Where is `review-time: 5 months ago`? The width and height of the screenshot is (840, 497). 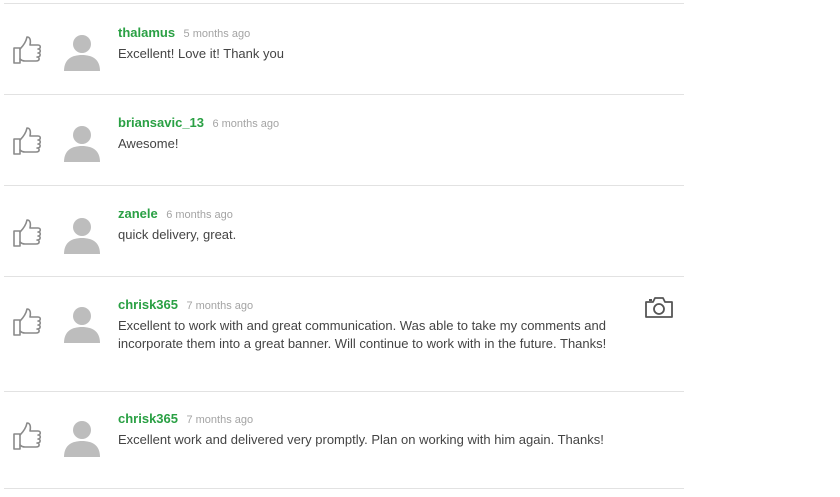 review-time: 5 months ago is located at coordinates (217, 34).